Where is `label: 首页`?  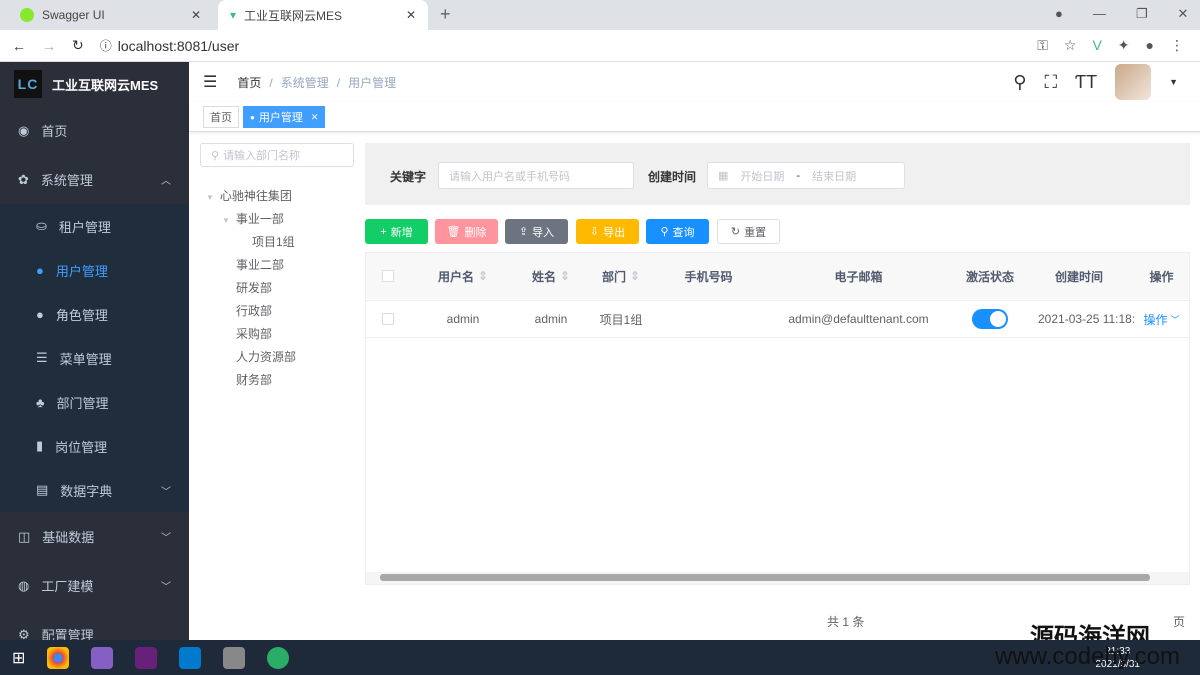
label: 首页 is located at coordinates (54, 131).